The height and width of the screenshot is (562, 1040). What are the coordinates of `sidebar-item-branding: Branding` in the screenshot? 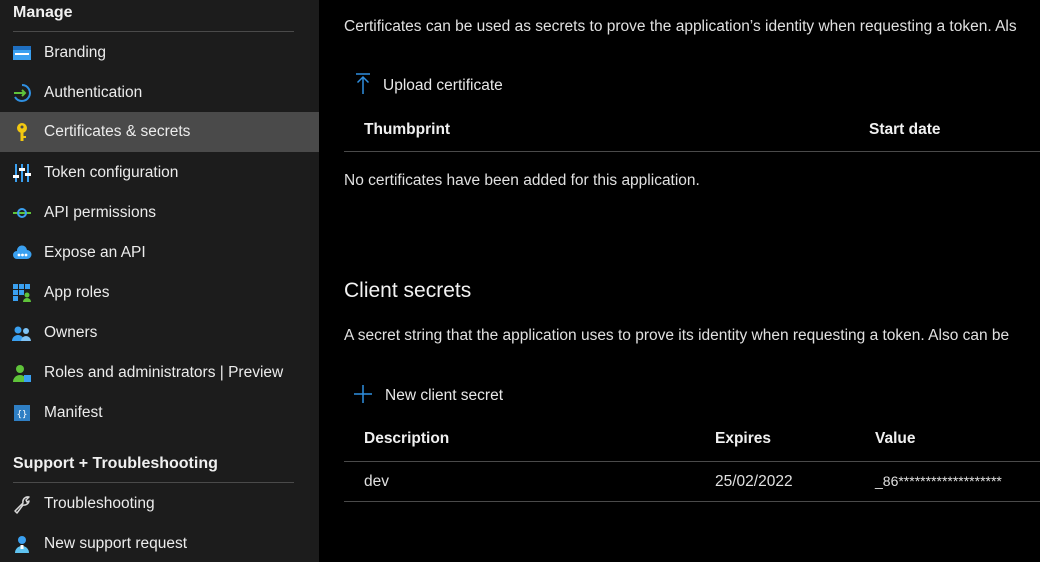 It's located at (159, 53).